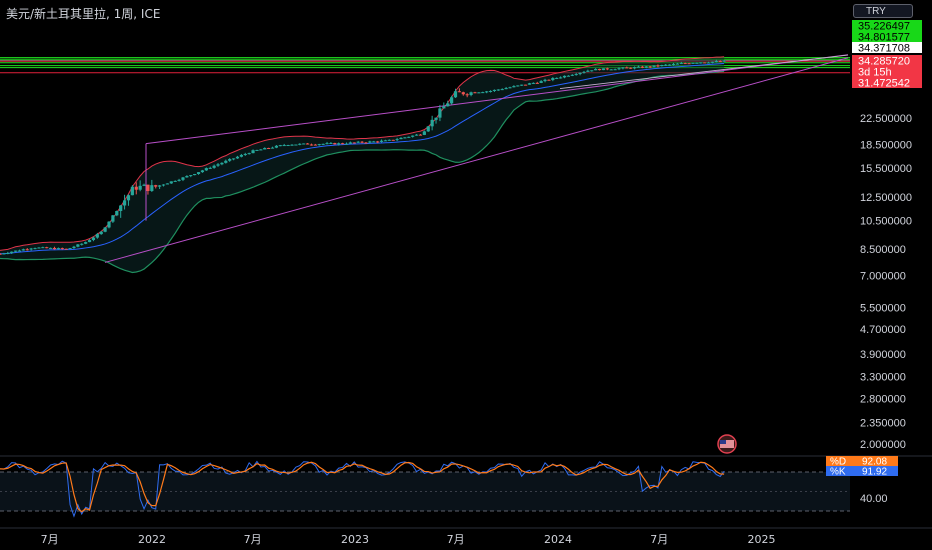 This screenshot has height=550, width=932. Describe the element at coordinates (152, 539) in the screenshot. I see `time-tick-label: 2022` at that location.